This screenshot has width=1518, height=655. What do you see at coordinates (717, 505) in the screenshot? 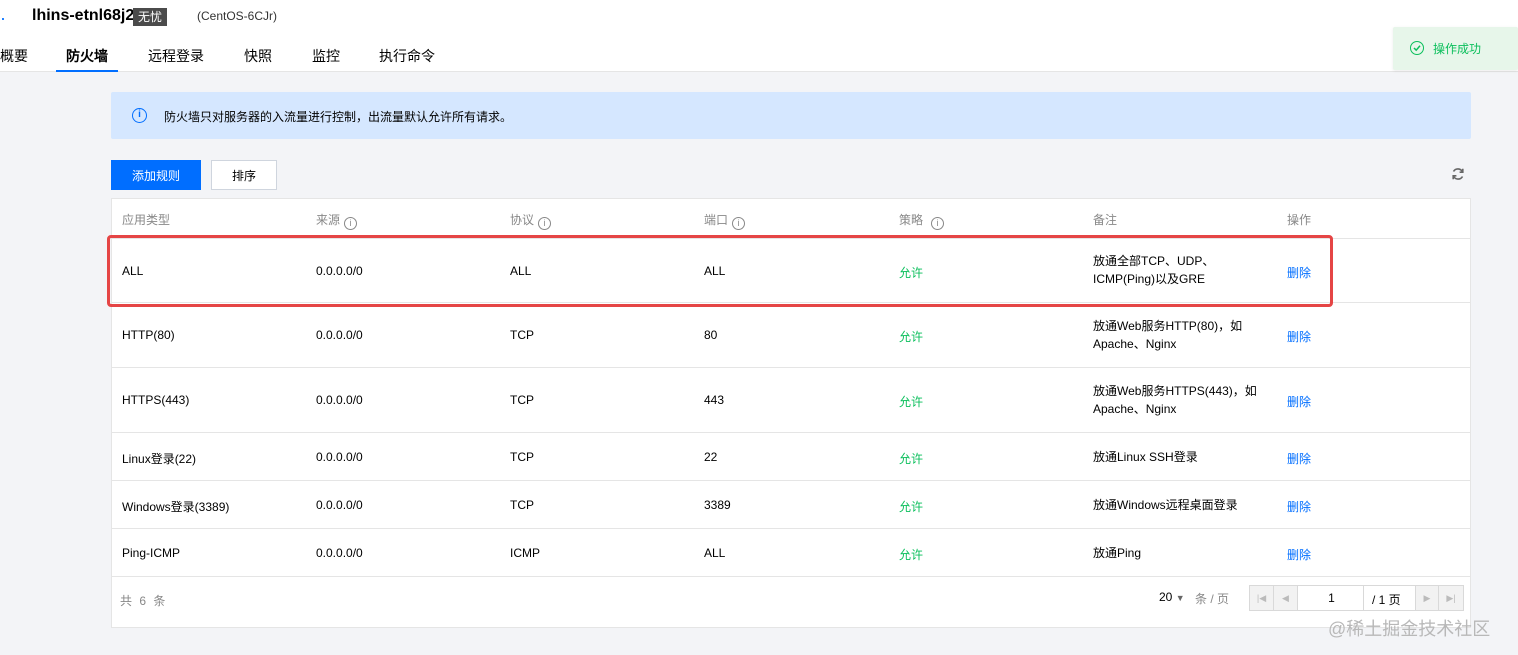
I see `cell-port: 3389` at bounding box center [717, 505].